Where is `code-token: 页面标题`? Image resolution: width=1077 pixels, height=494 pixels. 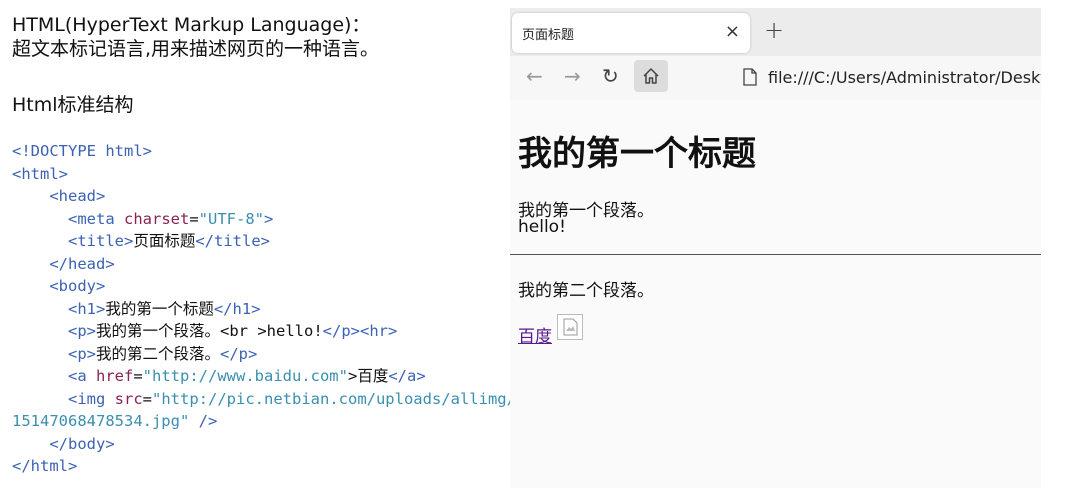 code-token: 页面标题 is located at coordinates (164, 241).